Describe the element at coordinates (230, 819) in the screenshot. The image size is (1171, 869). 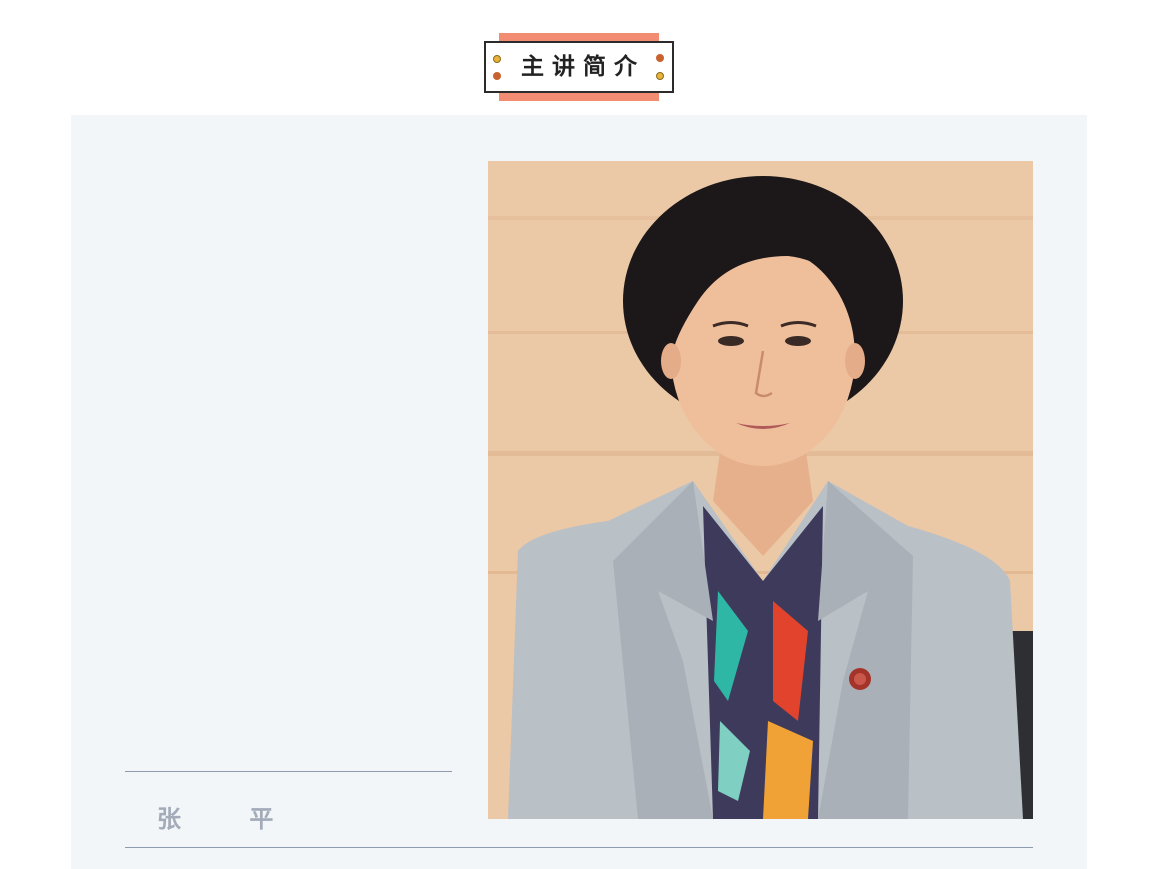
I see `speaker-name: 张 平` at that location.